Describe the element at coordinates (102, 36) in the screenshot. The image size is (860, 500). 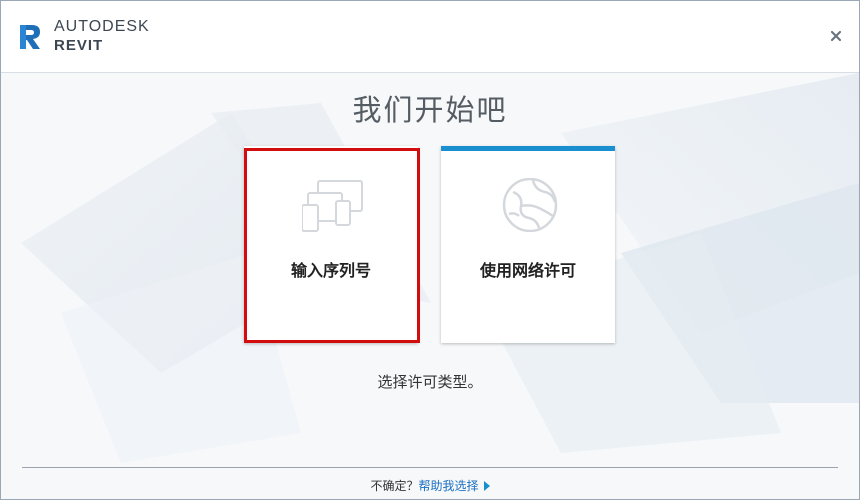
I see `brand-wordmark: AUTODESK REVIT` at that location.